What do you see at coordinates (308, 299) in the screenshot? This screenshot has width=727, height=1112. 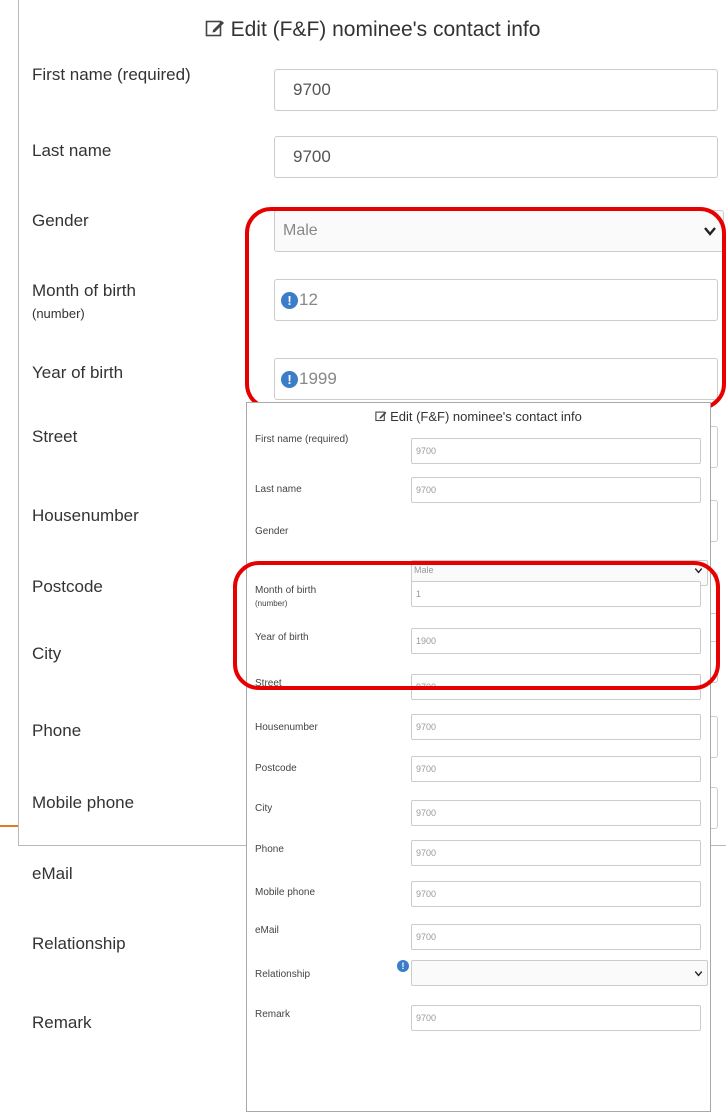 I see `month-of-birth-value: 12` at bounding box center [308, 299].